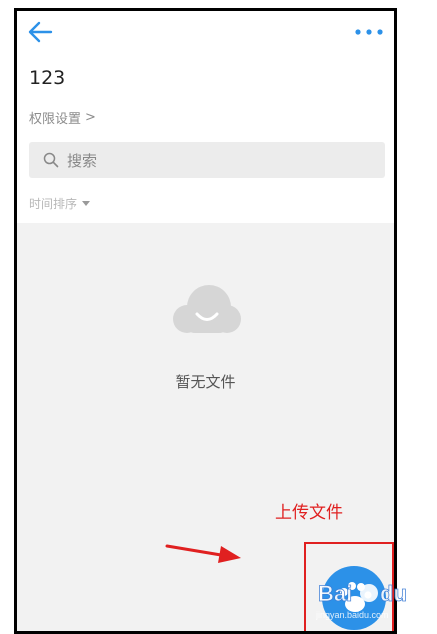  I want to click on search-icon, so click(51, 160).